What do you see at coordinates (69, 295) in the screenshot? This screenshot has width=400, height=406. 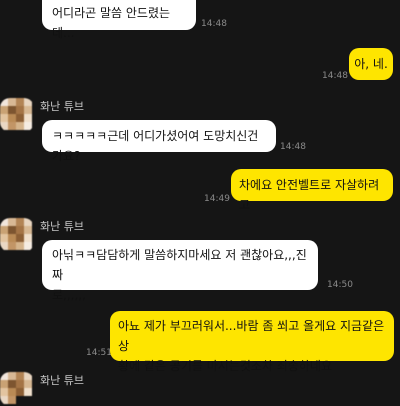 I see `message-text-line: 로,,,,,,` at bounding box center [69, 295].